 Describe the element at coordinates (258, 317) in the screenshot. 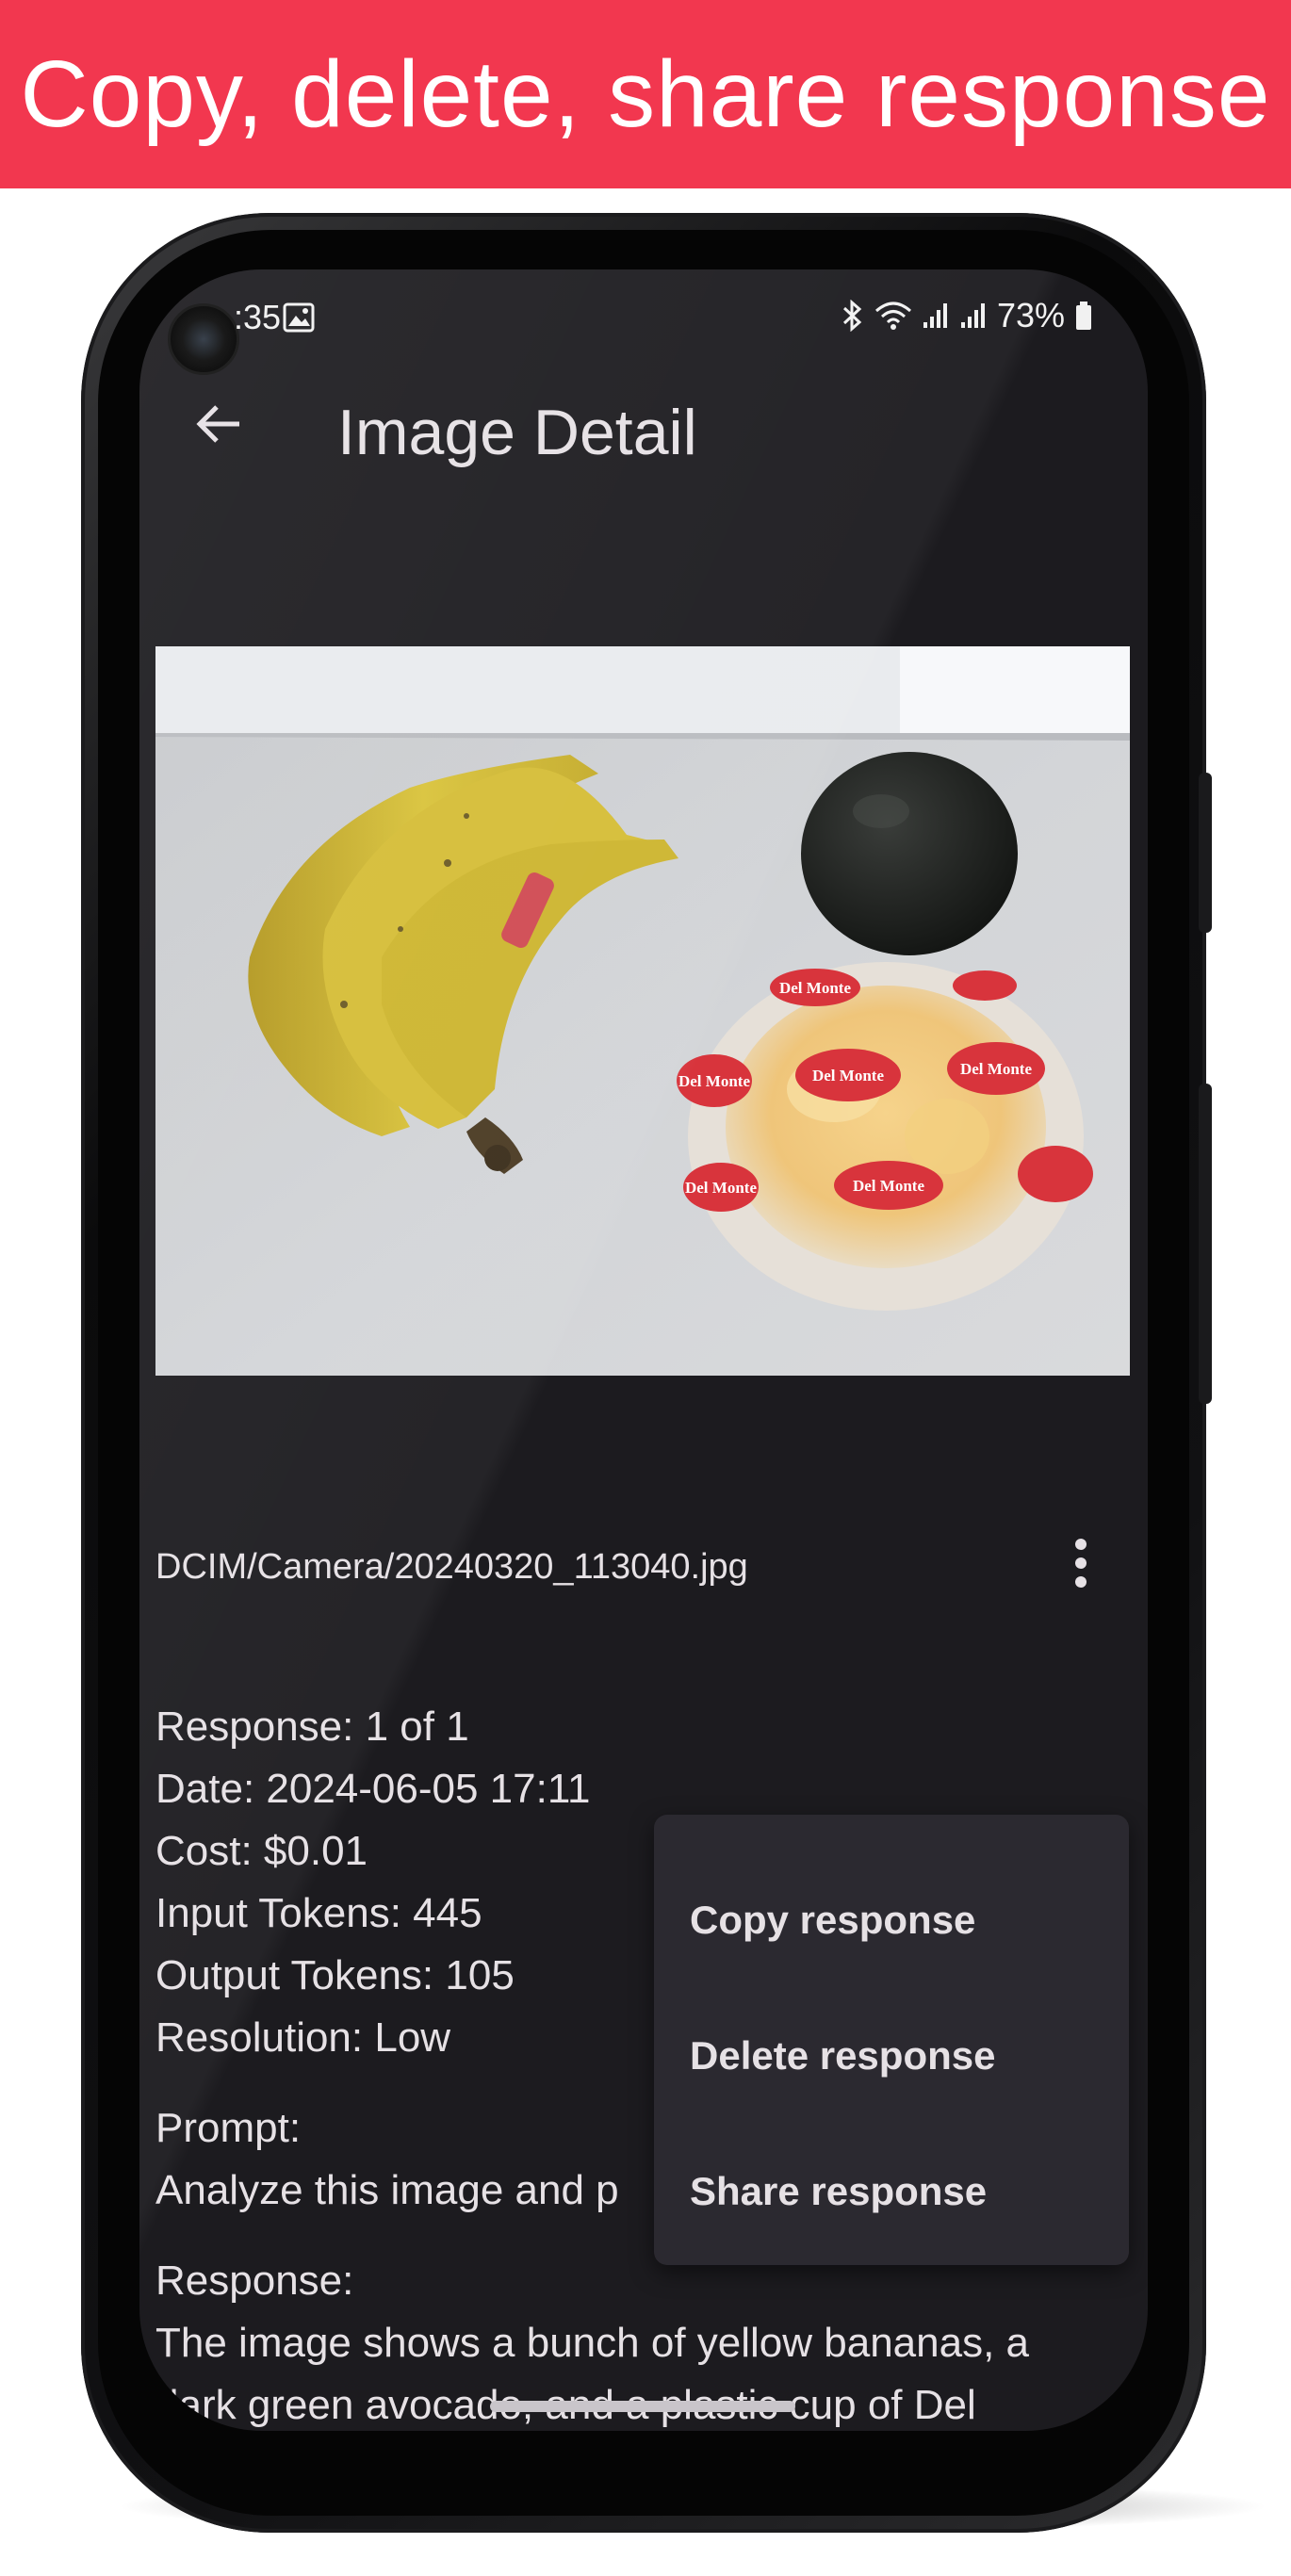

I see `status-time: :35` at that location.